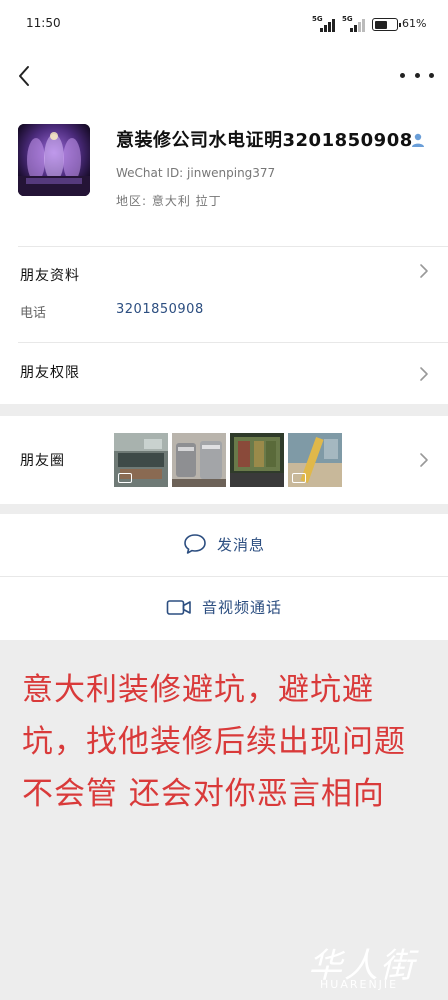 The width and height of the screenshot is (448, 1000). I want to click on chevron-left-icon, so click(24, 76).